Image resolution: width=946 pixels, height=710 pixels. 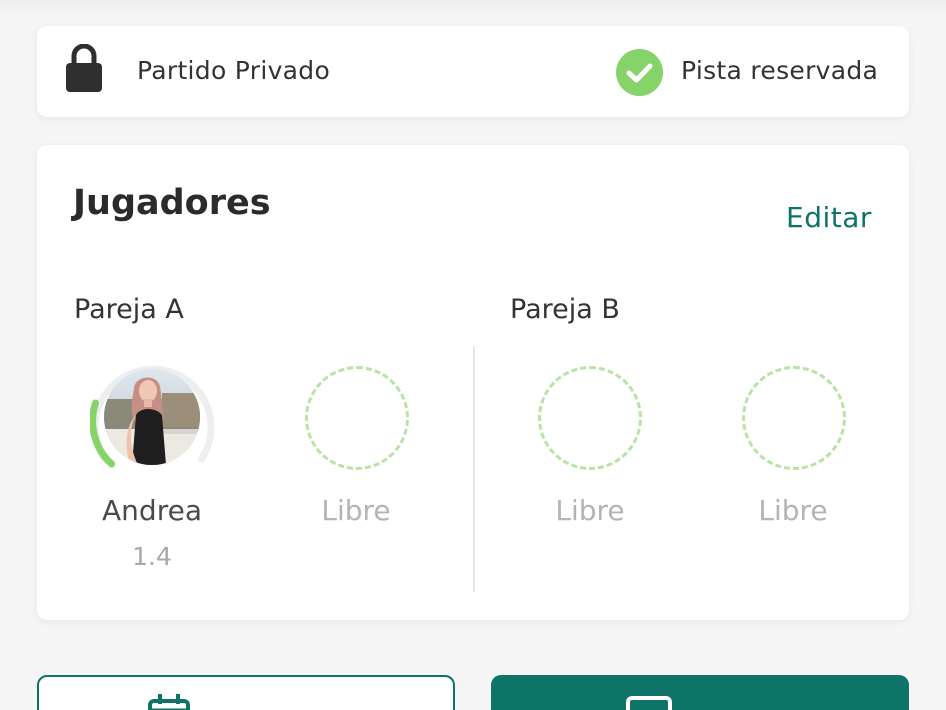 I want to click on lock-icon, so click(x=84, y=68).